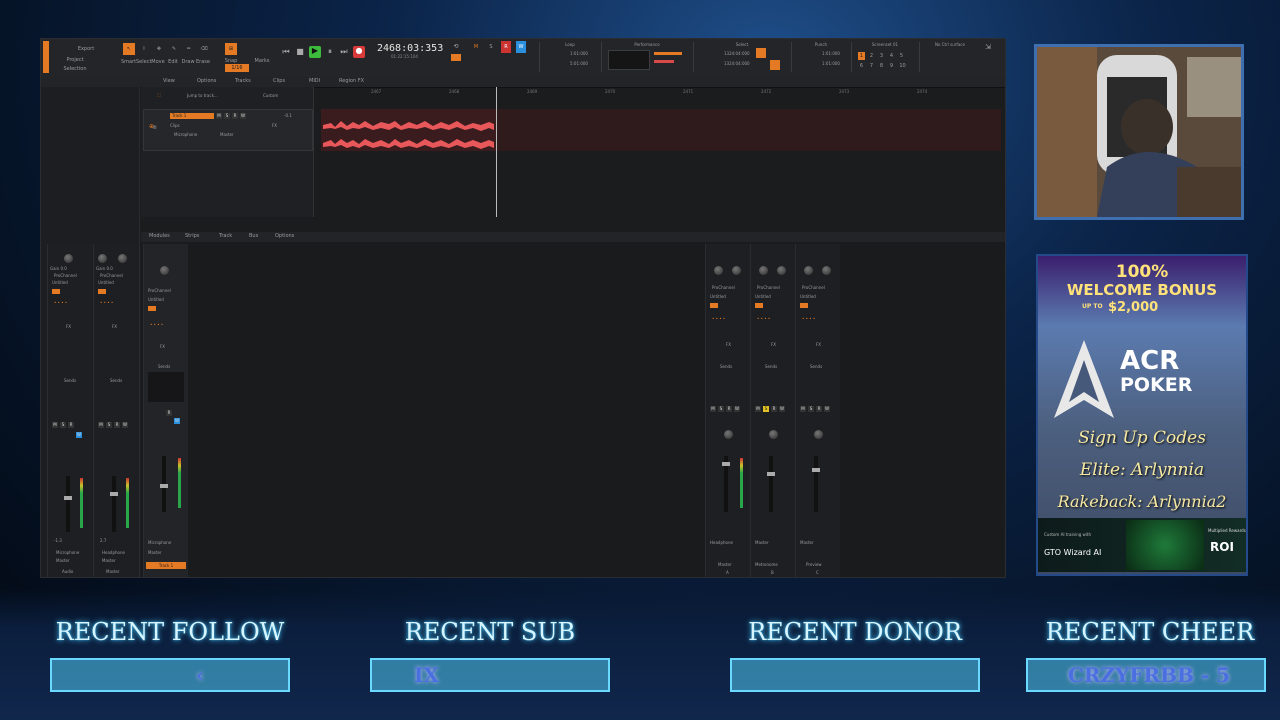  Describe the element at coordinates (491, 47) in the screenshot. I see `solo-indicator: S` at that location.